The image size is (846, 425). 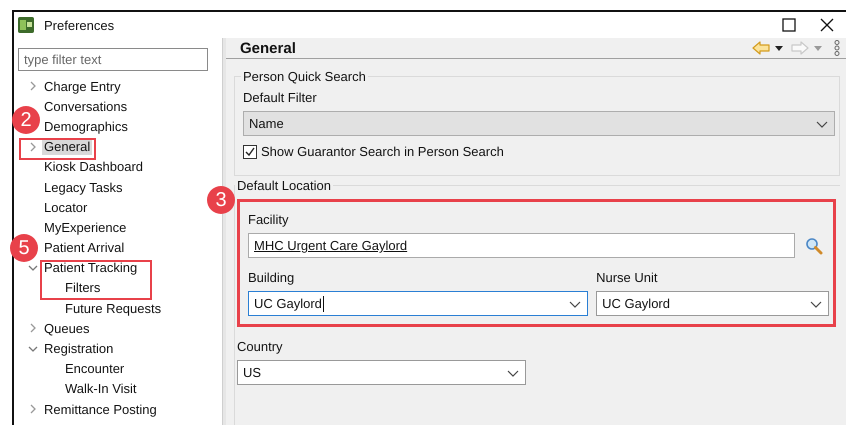 What do you see at coordinates (382, 151) in the screenshot?
I see `checkbox-label: Show Guarantor Search in Person Search` at bounding box center [382, 151].